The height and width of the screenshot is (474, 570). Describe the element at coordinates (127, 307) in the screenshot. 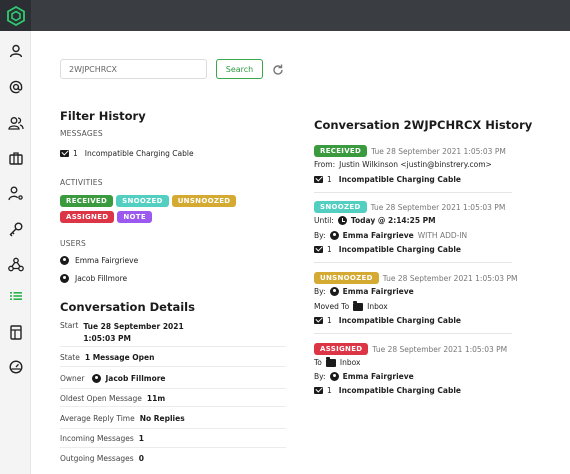

I see `conversation-details-title: Conversation Details` at that location.